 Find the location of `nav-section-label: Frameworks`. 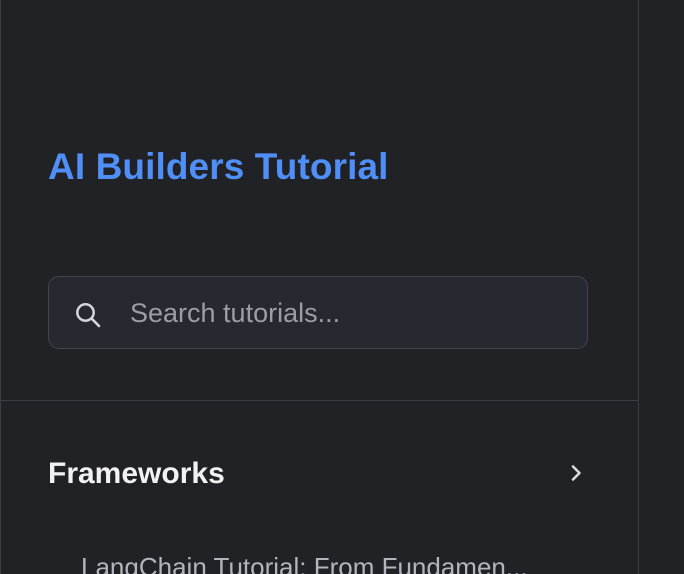

nav-section-label: Frameworks is located at coordinates (136, 473).